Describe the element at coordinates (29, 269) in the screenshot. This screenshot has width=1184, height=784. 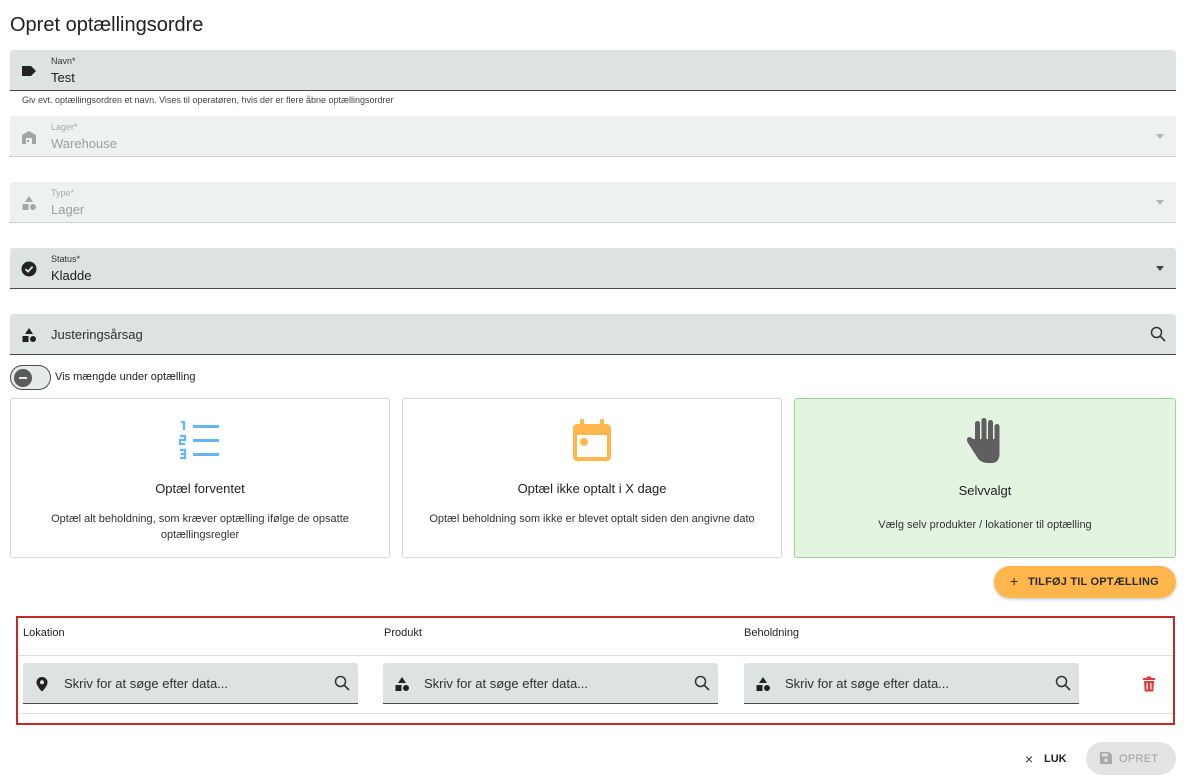
I see `check-circle-icon` at that location.